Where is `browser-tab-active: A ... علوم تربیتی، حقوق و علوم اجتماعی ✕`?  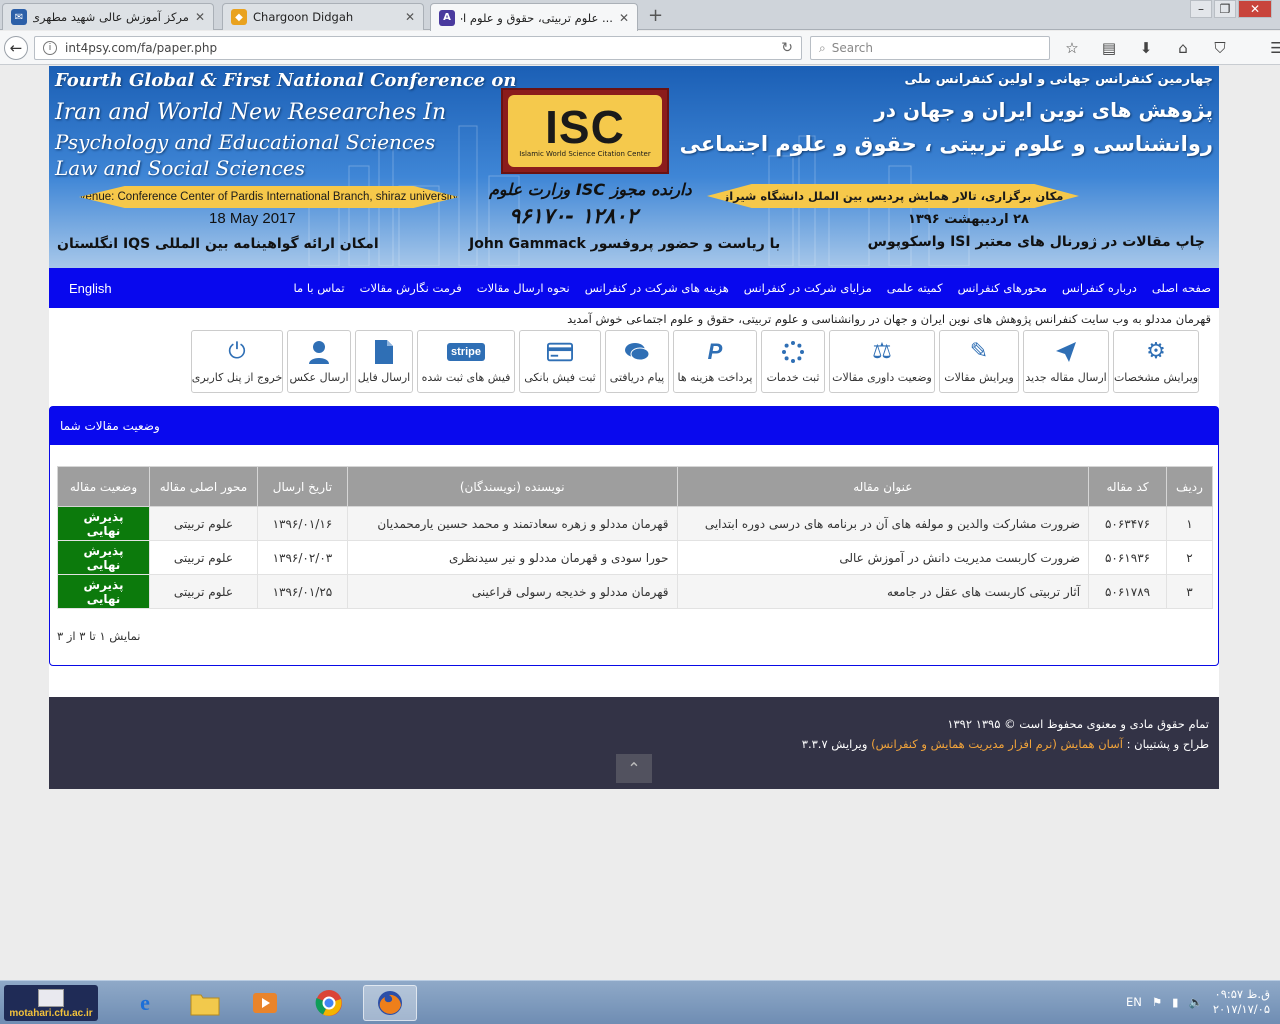
browser-tab-active: A ... علوم تربیتی، حقوق و علوم اجتماعی ✕ is located at coordinates (534, 17).